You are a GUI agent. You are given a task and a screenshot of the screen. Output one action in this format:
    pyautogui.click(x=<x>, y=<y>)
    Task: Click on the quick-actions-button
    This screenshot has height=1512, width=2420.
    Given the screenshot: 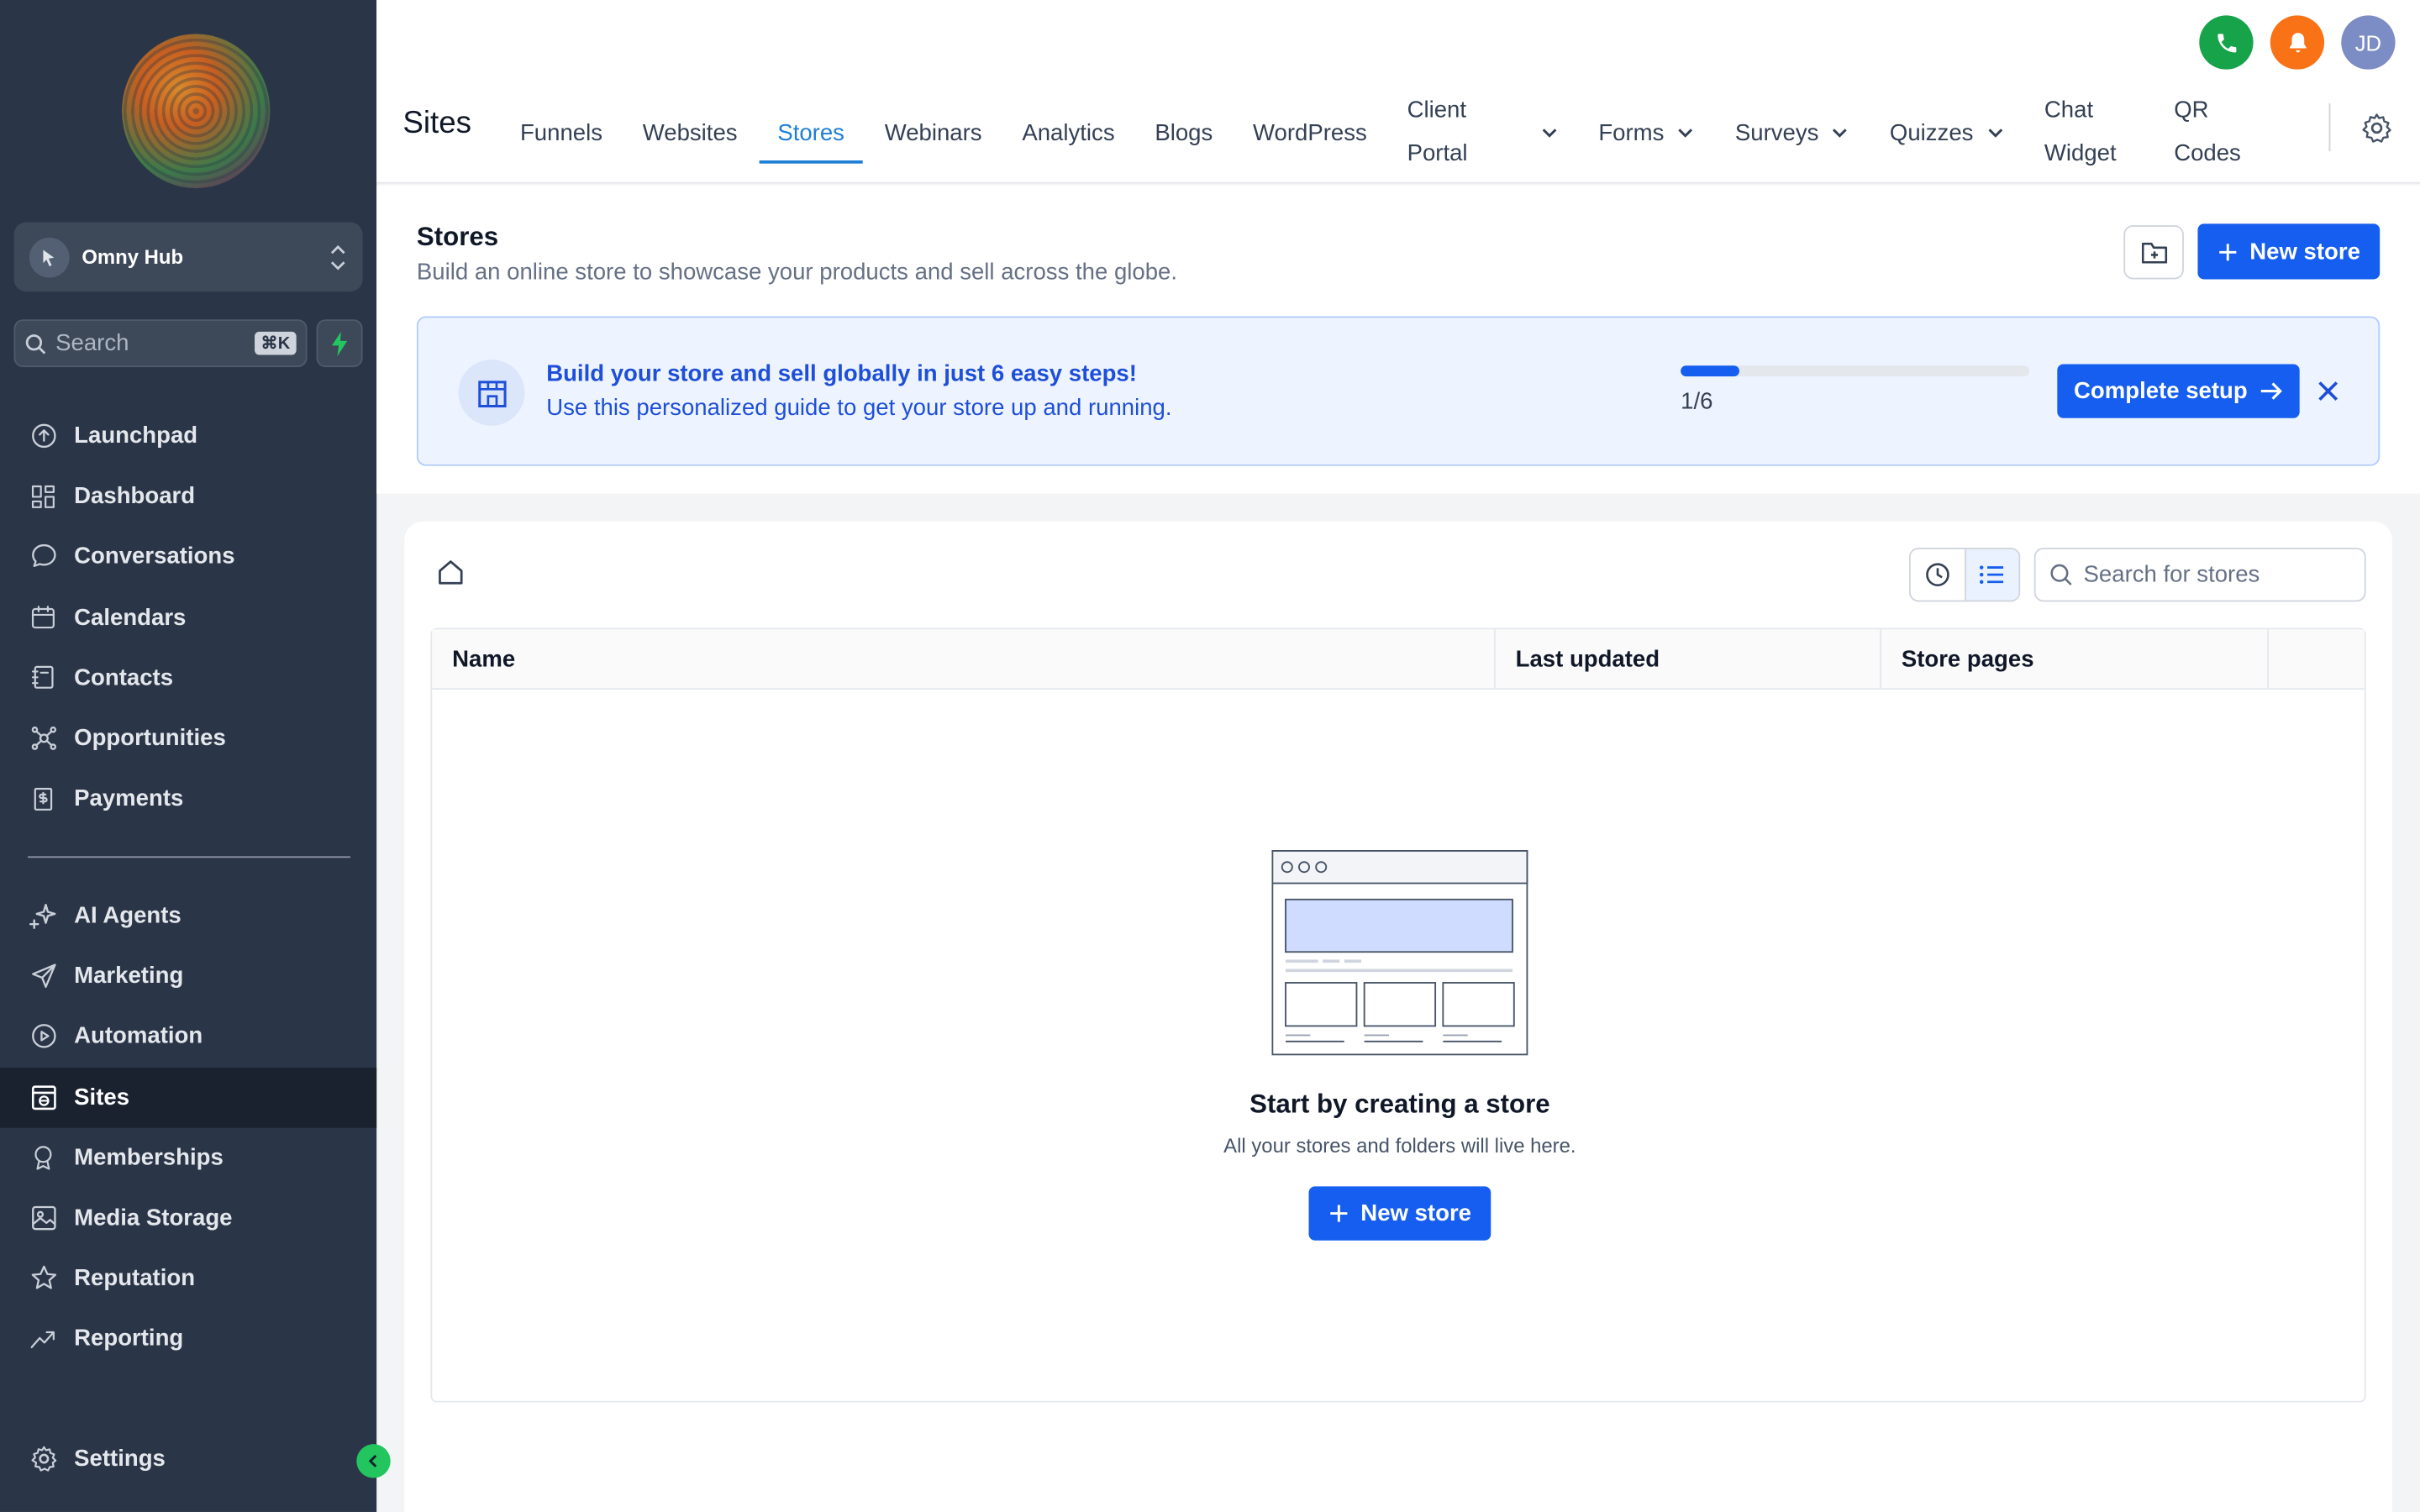 What is the action you would take?
    pyautogui.click(x=339, y=343)
    